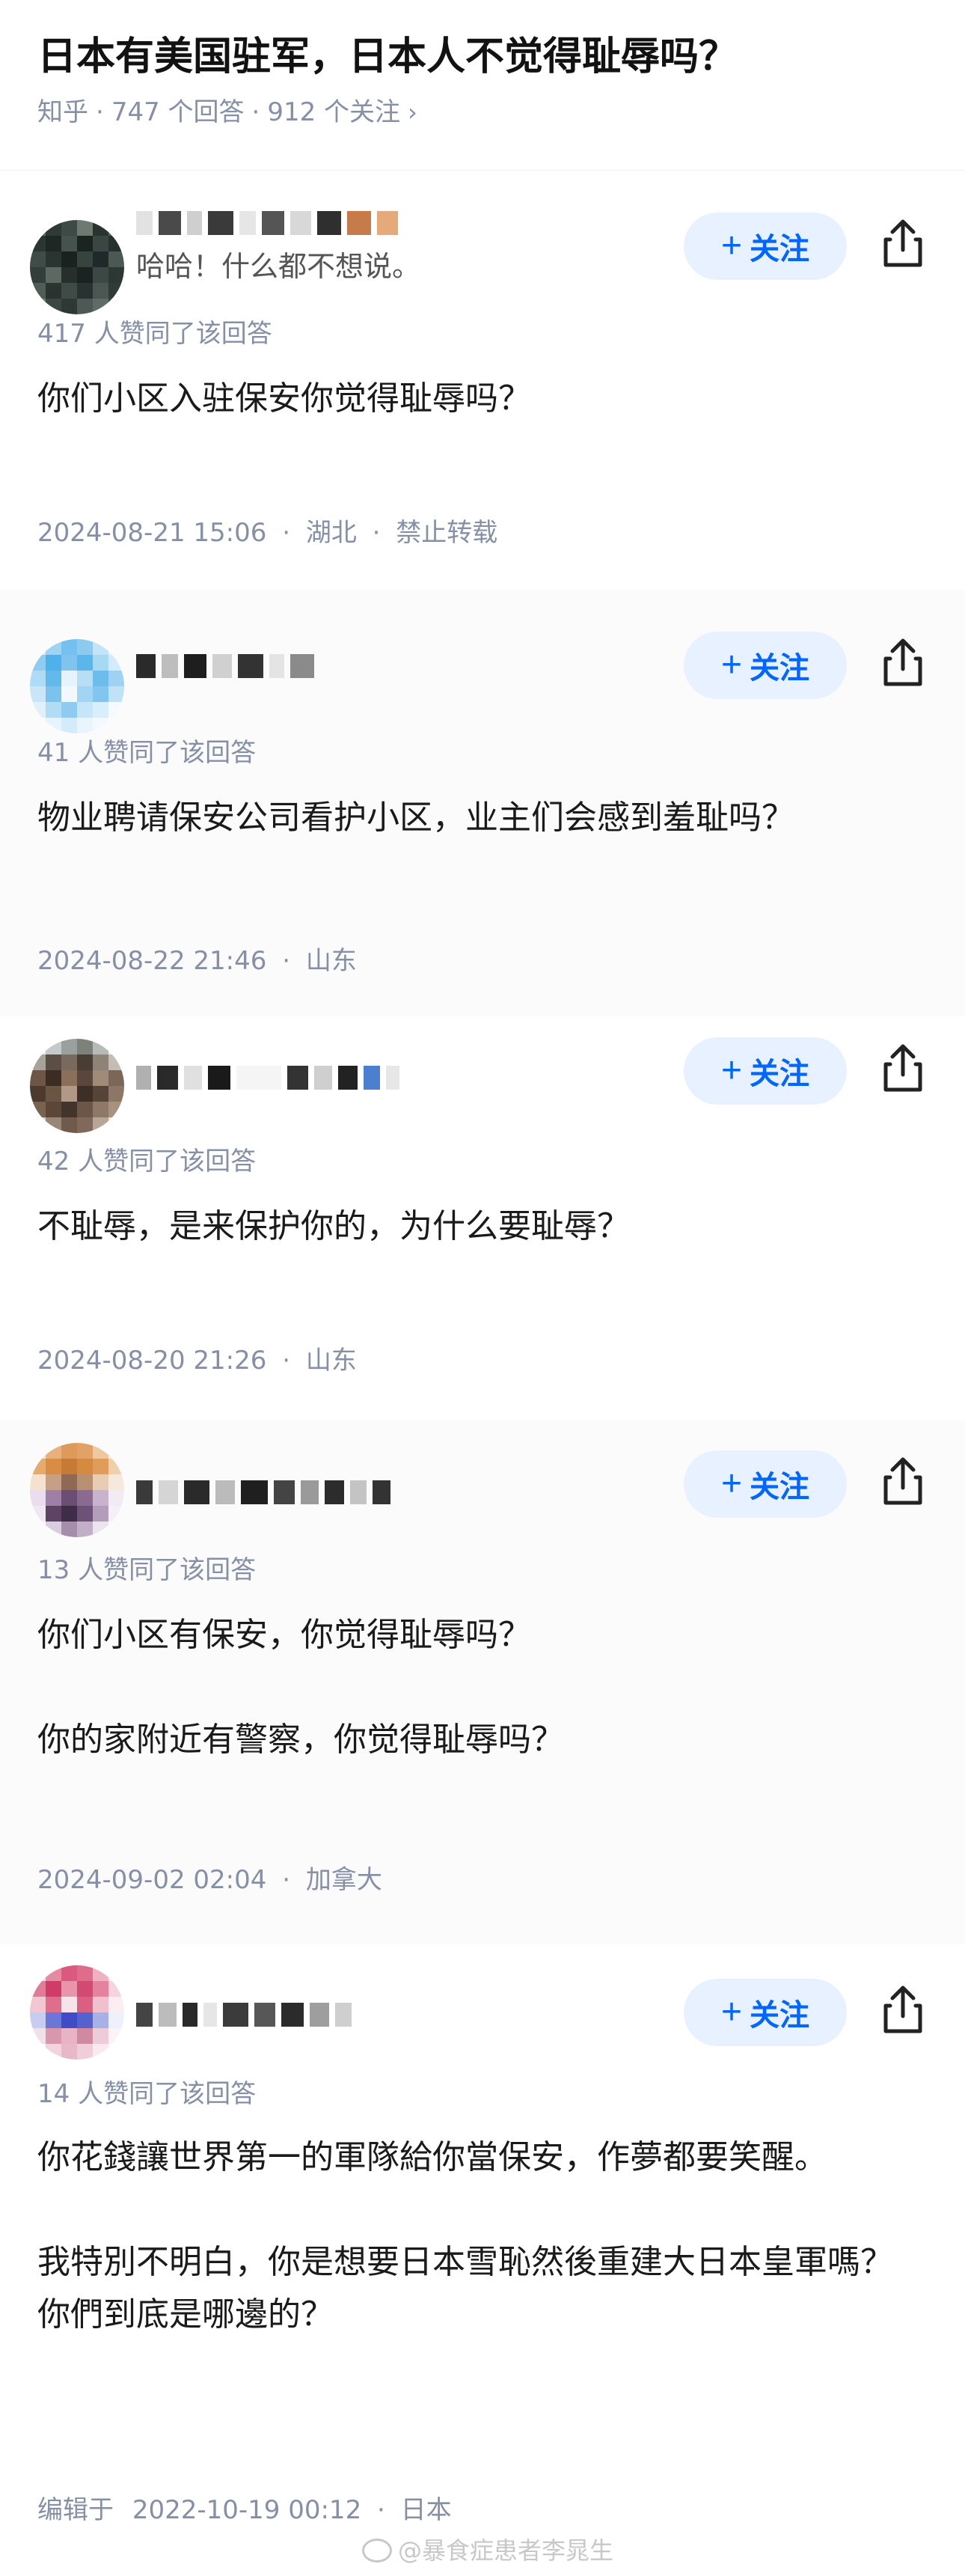  Describe the element at coordinates (465, 2288) in the screenshot. I see `answer-paragraph: 我特別不明白，你是想要日本雪恥然後重建大日本皇軍嗎？你們到底是哪邊的？` at that location.